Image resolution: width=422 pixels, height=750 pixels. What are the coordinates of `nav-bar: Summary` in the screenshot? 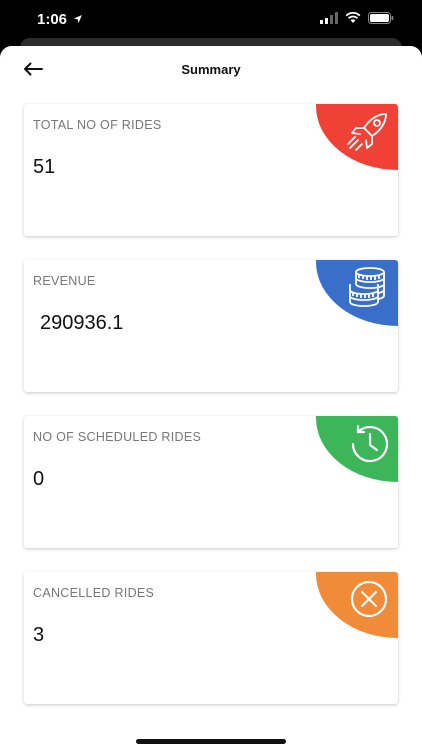 It's located at (211, 71).